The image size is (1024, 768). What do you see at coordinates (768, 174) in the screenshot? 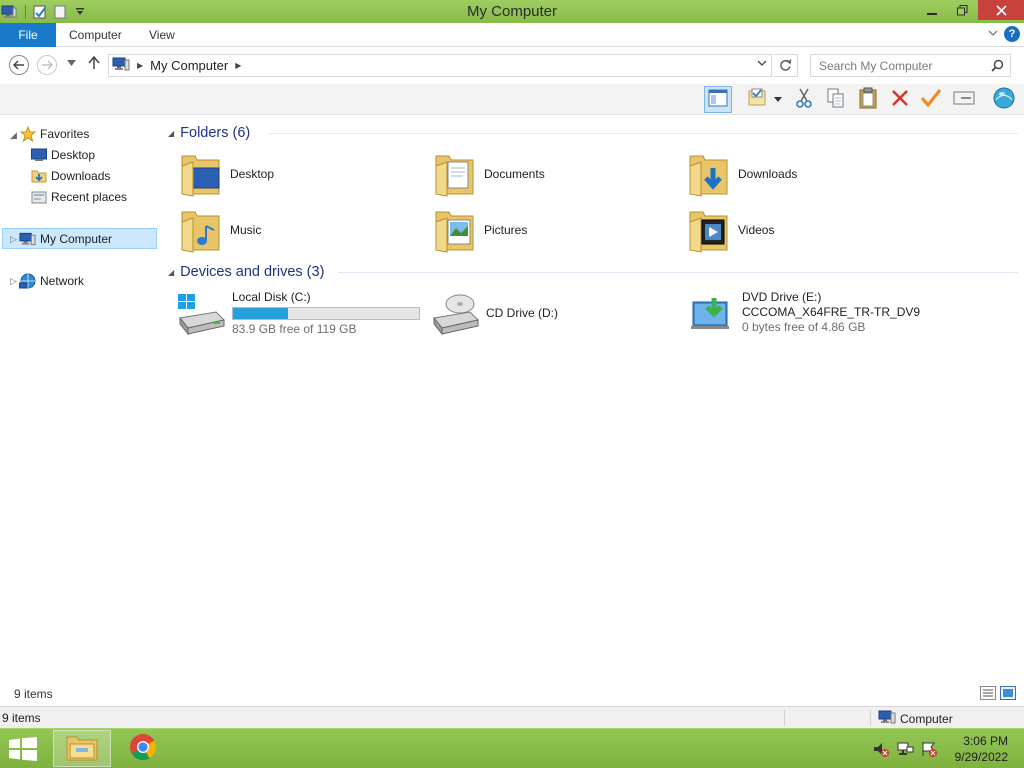
I see `folder-name: Downloads` at bounding box center [768, 174].